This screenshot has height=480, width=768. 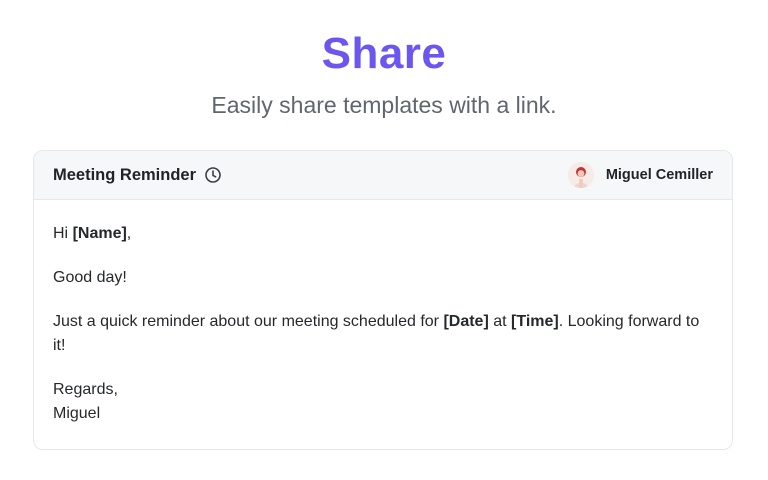 I want to click on author-name: Miguel Cemiller, so click(x=659, y=175).